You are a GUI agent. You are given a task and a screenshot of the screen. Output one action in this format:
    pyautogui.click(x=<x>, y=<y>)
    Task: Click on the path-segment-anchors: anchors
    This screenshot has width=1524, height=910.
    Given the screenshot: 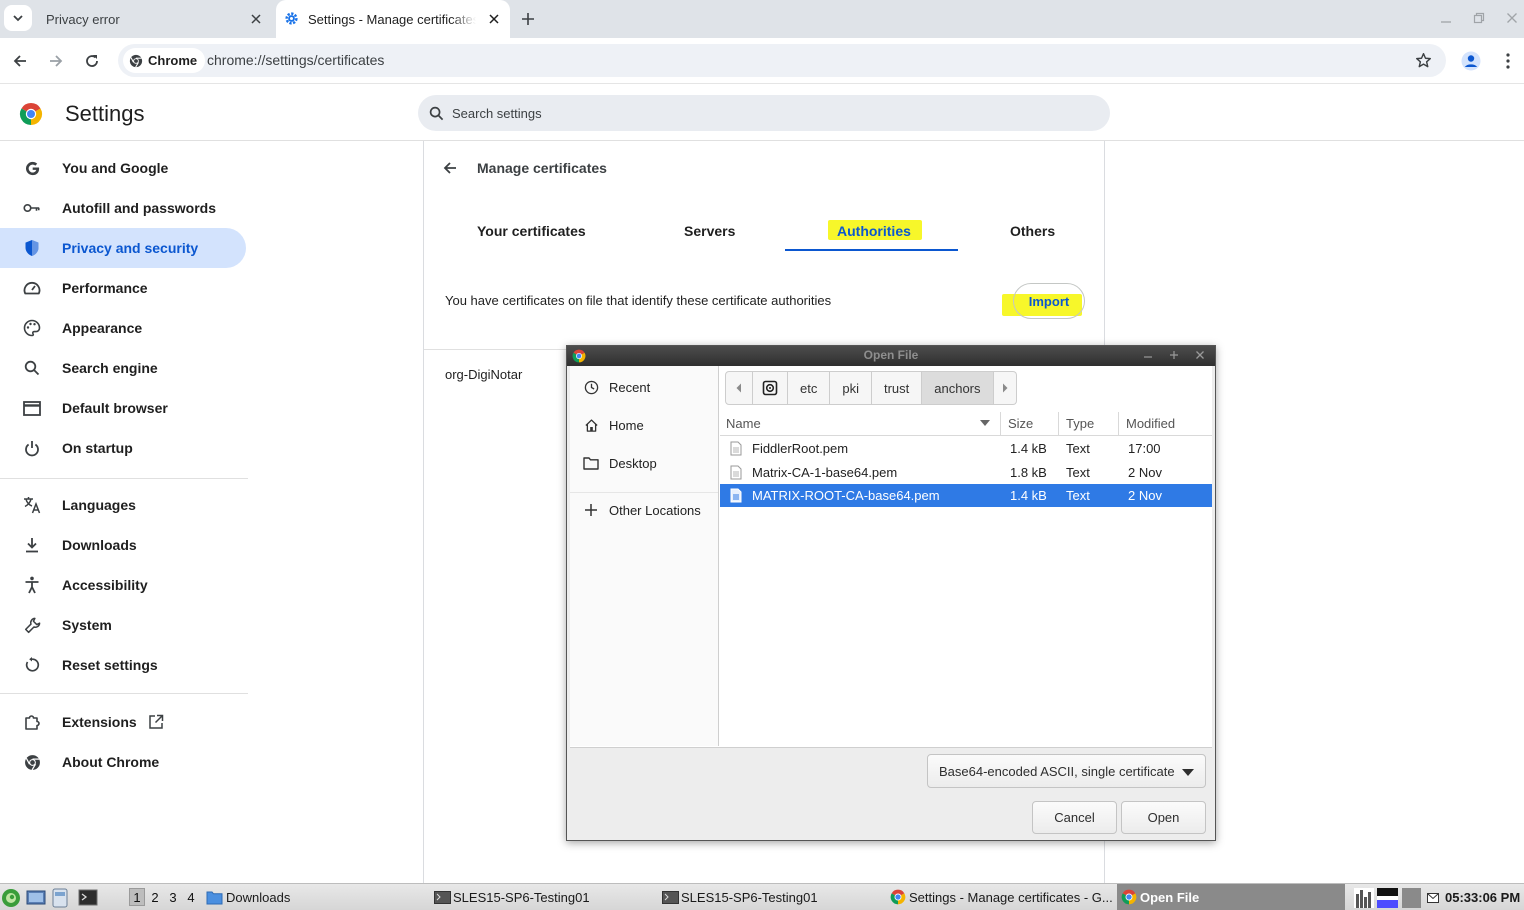 What is the action you would take?
    pyautogui.click(x=958, y=388)
    